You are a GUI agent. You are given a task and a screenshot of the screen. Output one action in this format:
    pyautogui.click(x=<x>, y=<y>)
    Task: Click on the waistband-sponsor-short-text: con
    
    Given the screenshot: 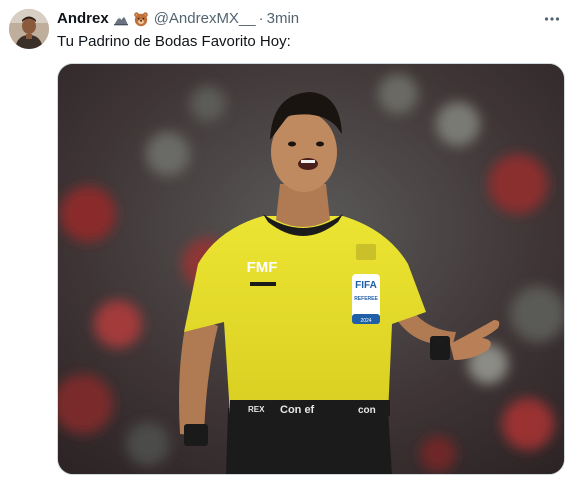 What is the action you would take?
    pyautogui.click(x=367, y=410)
    